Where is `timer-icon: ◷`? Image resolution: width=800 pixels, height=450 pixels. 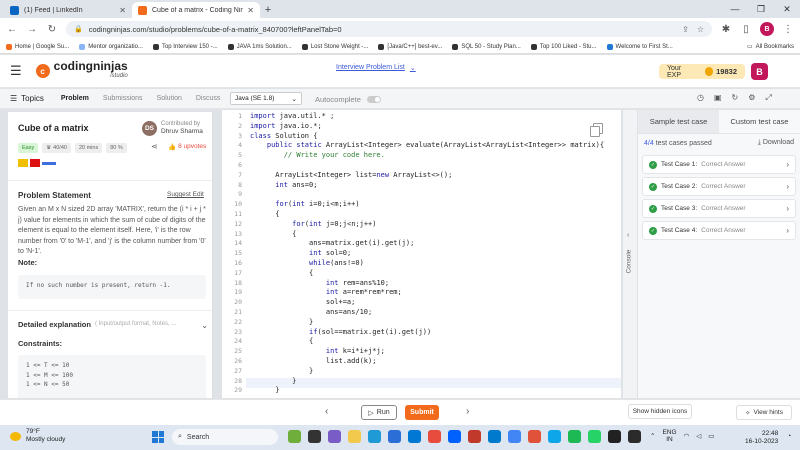 timer-icon: ◷ is located at coordinates (700, 98).